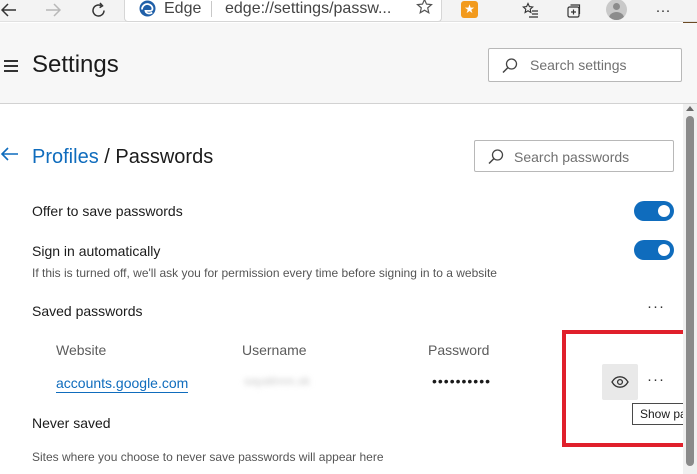  I want to click on refresh-button, so click(98, 10).